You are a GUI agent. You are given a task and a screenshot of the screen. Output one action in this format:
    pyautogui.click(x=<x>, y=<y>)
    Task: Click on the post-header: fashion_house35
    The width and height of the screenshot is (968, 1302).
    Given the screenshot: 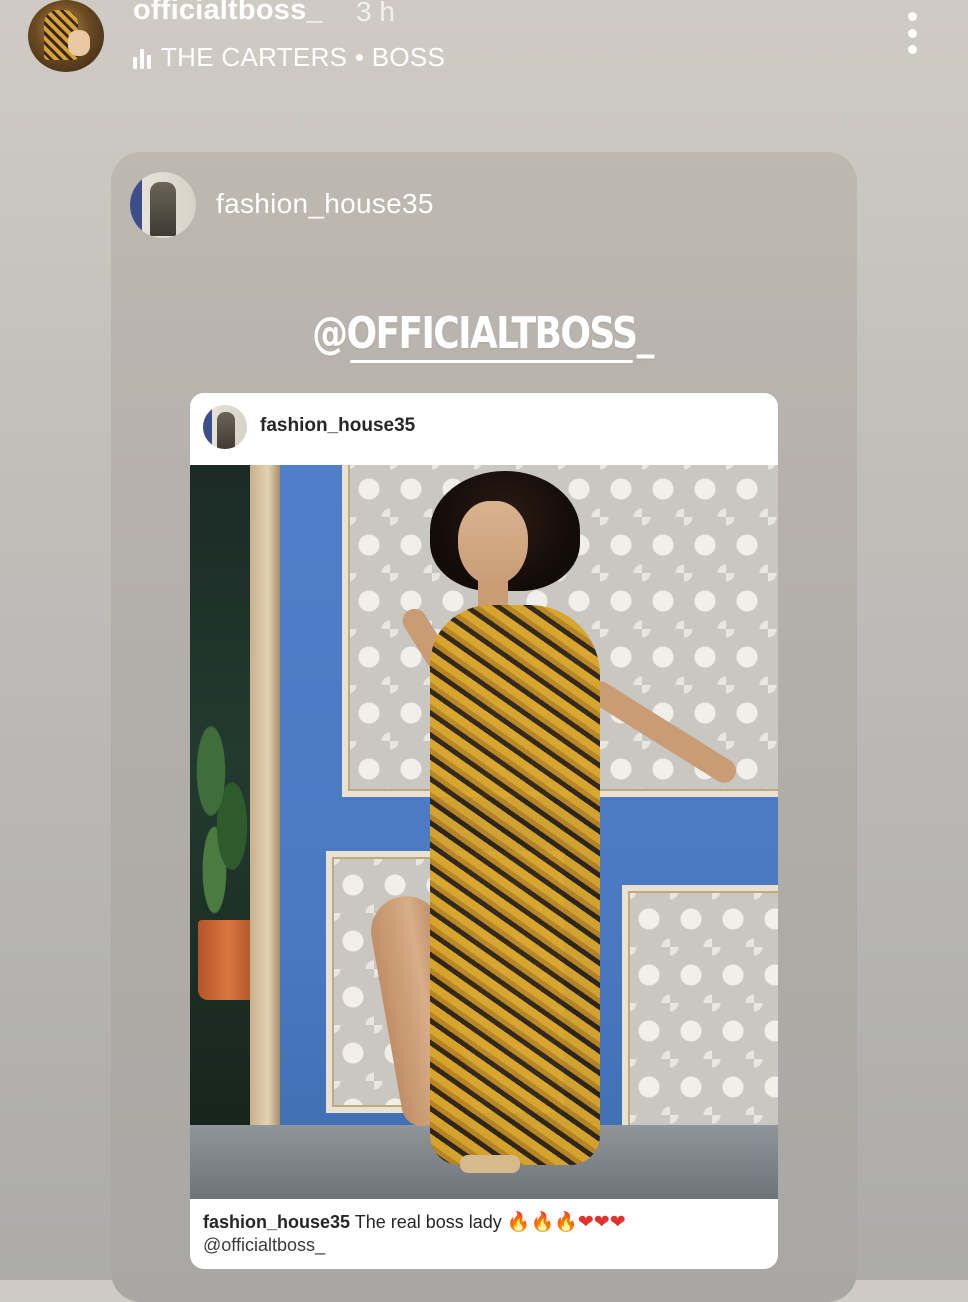 What is the action you would take?
    pyautogui.click(x=484, y=429)
    